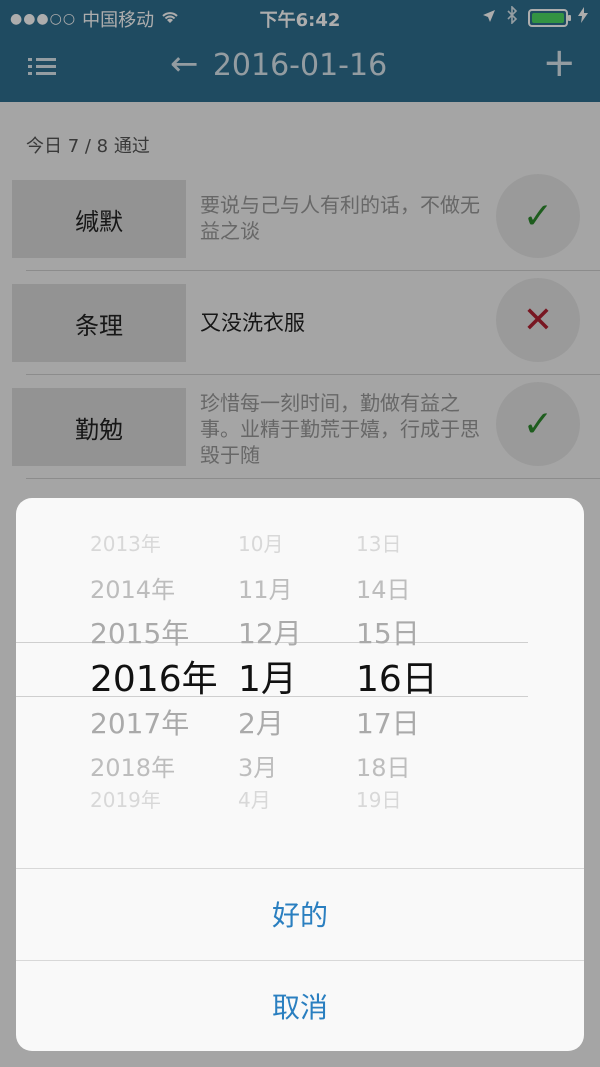  What do you see at coordinates (257, 765) in the screenshot?
I see `month-option: 3月` at bounding box center [257, 765].